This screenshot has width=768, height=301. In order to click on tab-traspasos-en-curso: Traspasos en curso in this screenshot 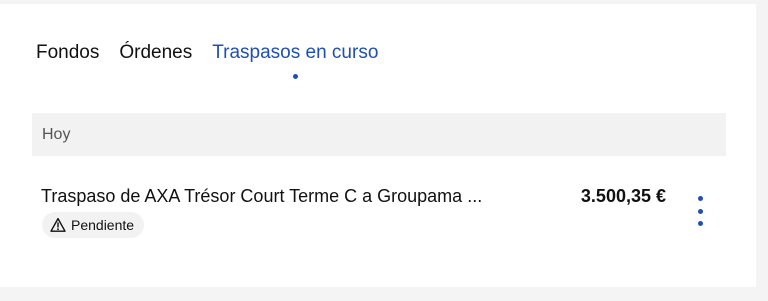, I will do `click(295, 60)`.